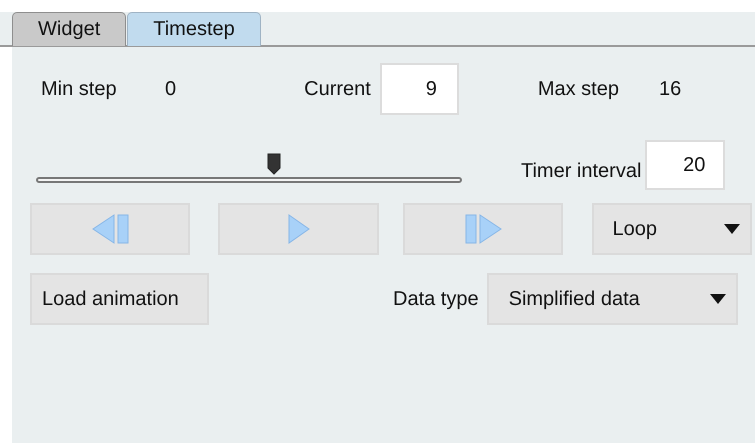  What do you see at coordinates (170, 89) in the screenshot?
I see `min-step-value: 0` at bounding box center [170, 89].